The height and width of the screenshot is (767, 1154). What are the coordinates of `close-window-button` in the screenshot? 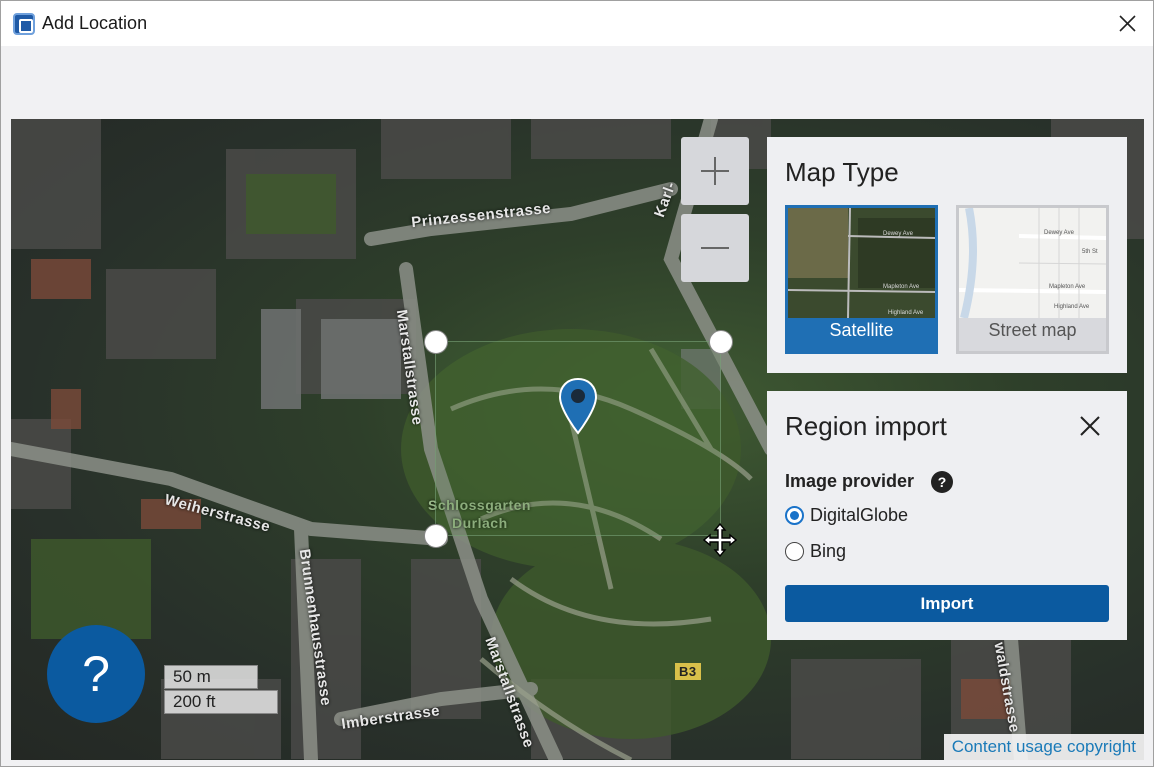 It's located at (1127, 23).